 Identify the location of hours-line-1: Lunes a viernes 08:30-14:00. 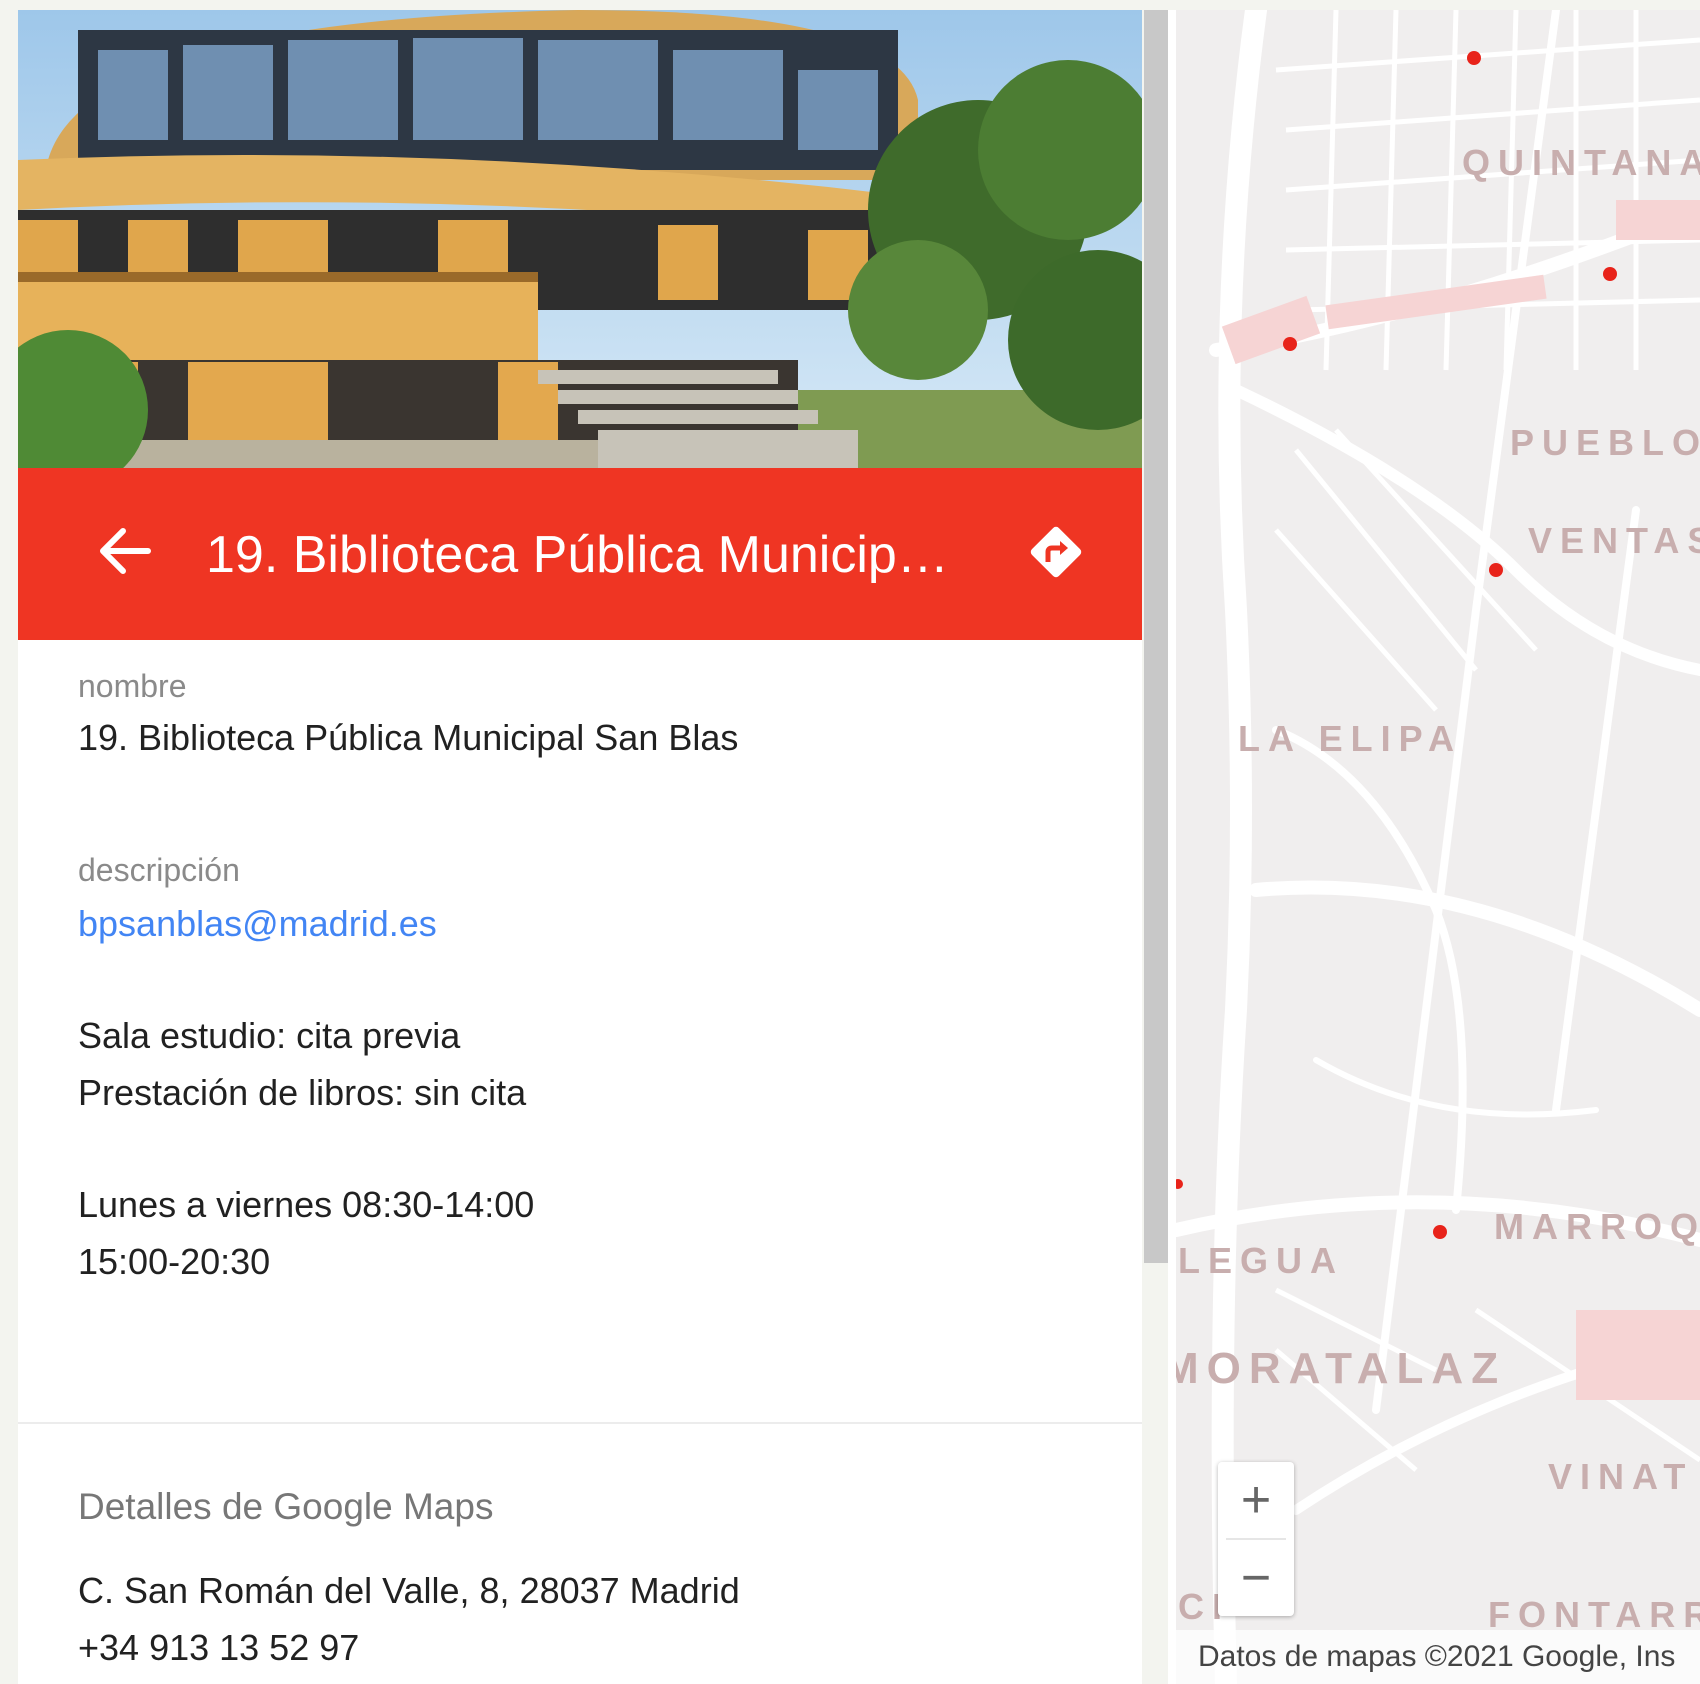
(306, 1204).